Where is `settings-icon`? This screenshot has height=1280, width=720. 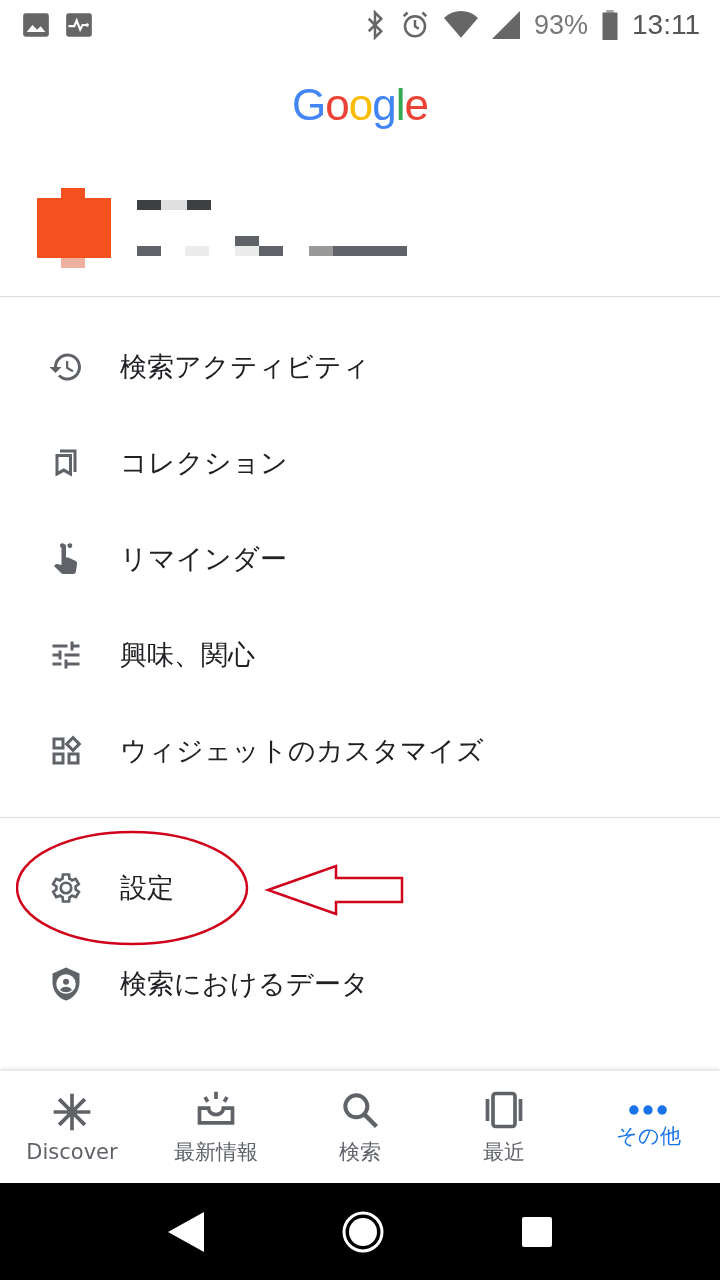
settings-icon is located at coordinates (66, 888).